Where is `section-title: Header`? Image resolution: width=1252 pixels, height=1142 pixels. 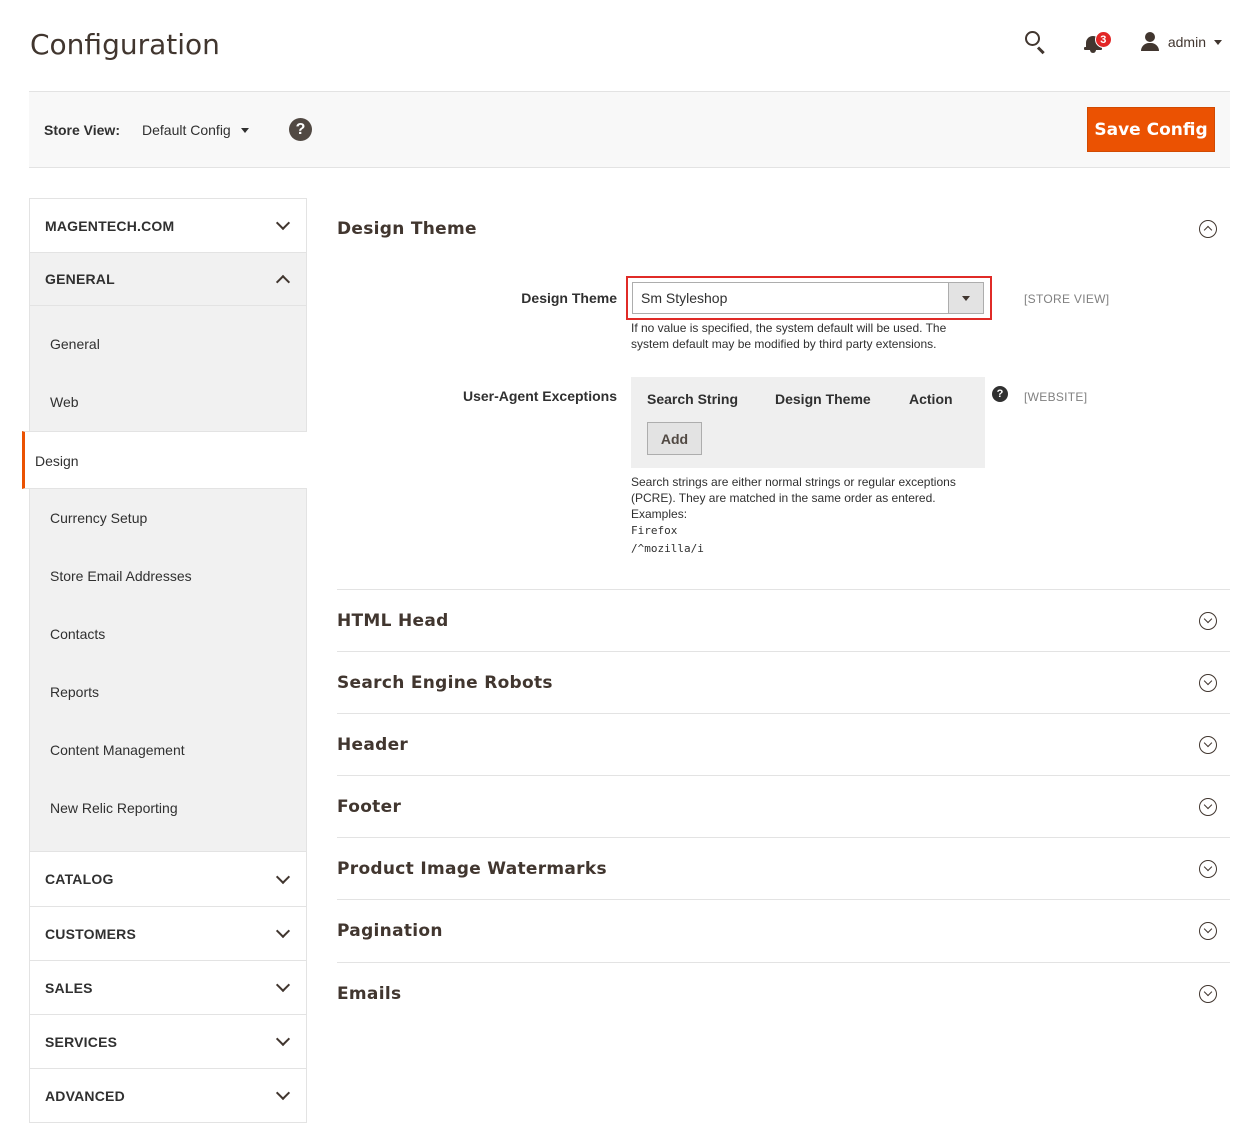
section-title: Header is located at coordinates (373, 744).